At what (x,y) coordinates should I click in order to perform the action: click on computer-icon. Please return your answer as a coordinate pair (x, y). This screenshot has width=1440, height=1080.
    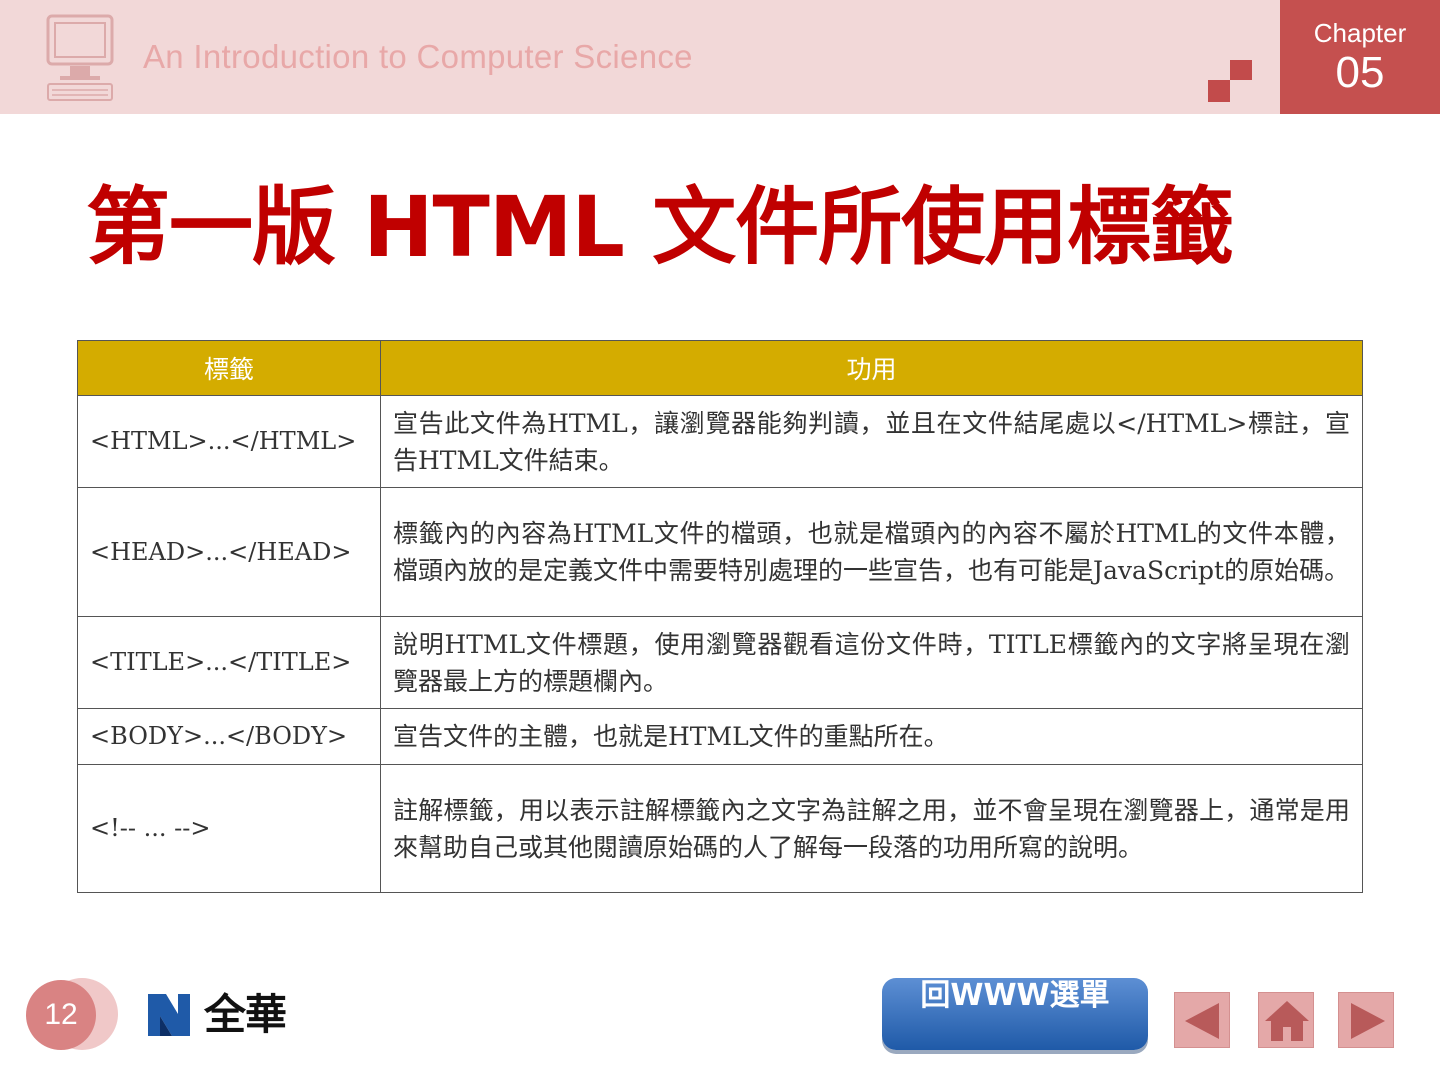
    Looking at the image, I should click on (80, 57).